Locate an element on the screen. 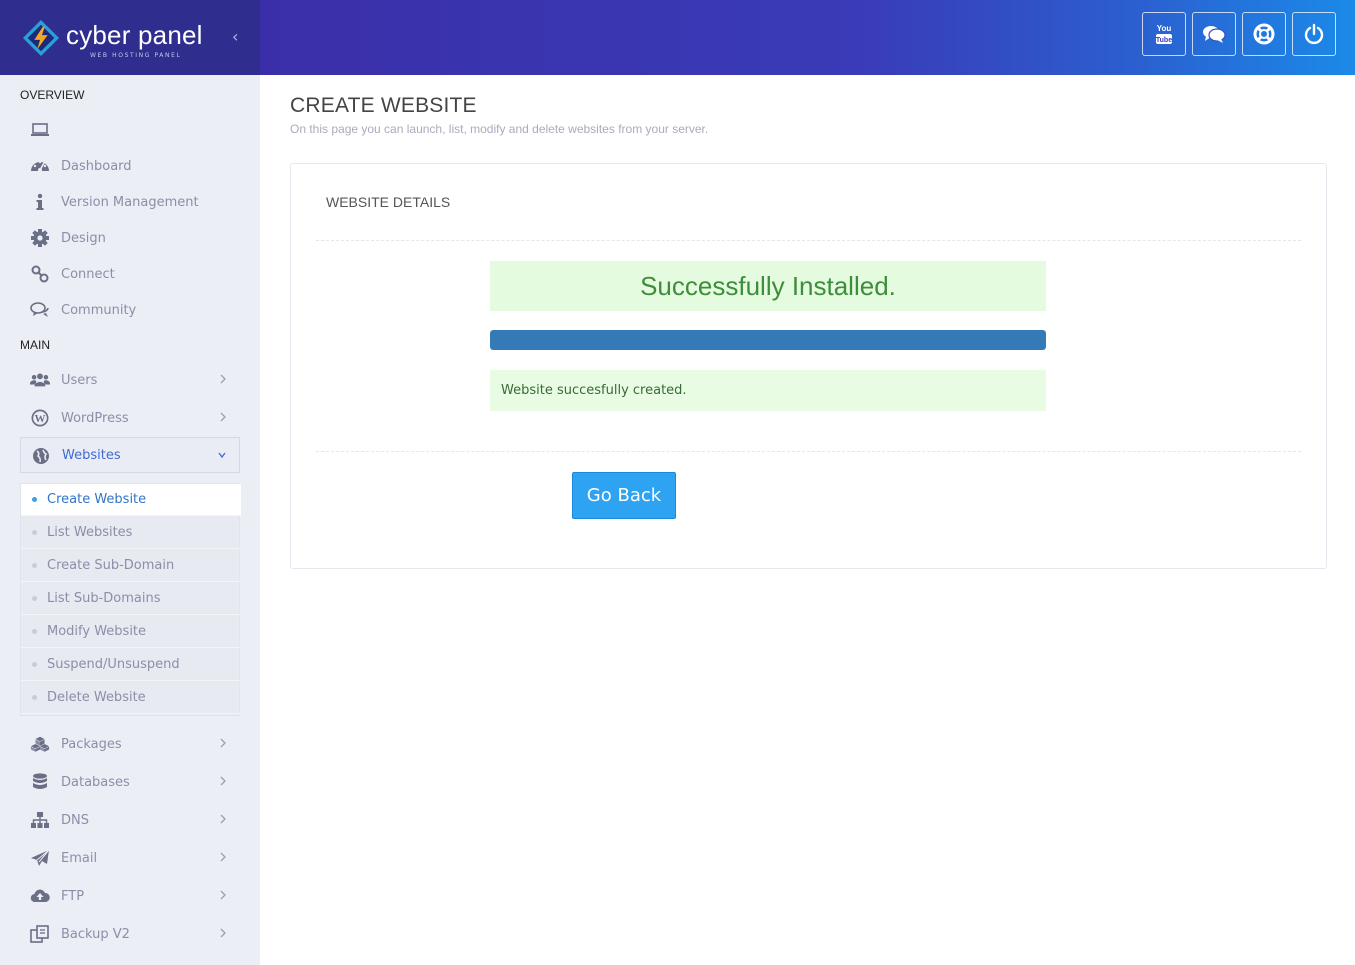  sidebar-item-label: Community is located at coordinates (99, 310).